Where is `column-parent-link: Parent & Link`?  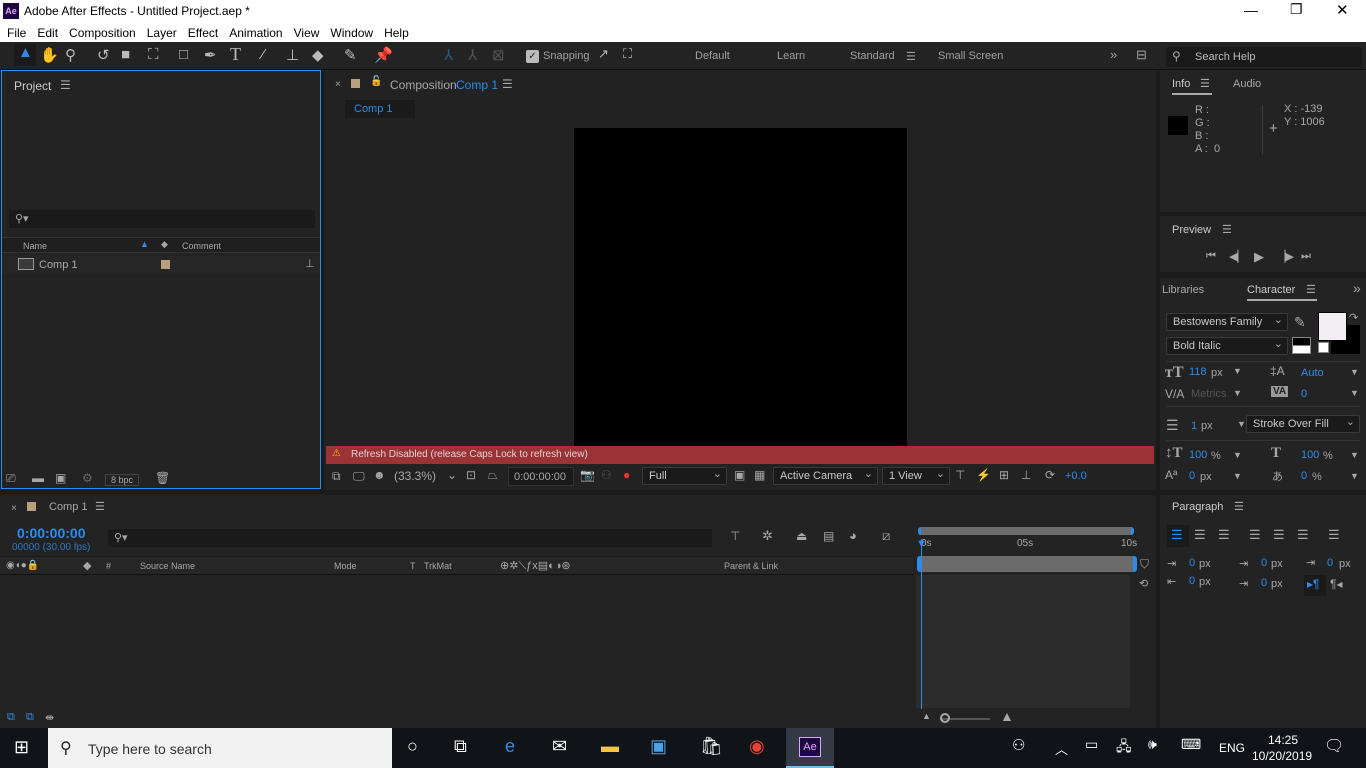 column-parent-link: Parent & Link is located at coordinates (751, 566).